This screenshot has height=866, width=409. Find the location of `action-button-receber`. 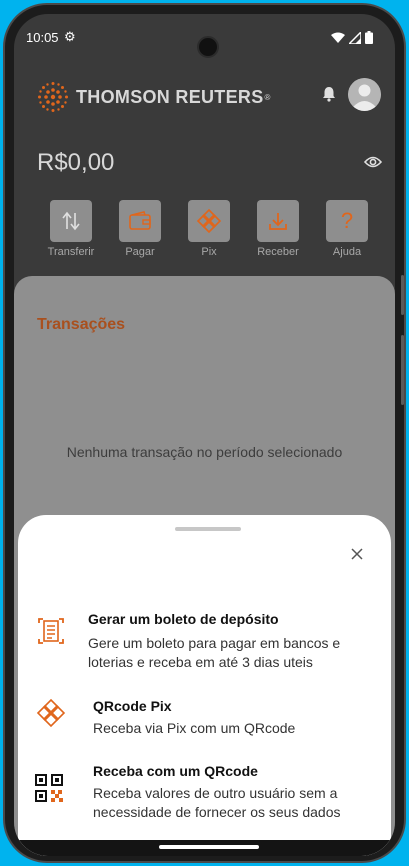

action-button-receber is located at coordinates (278, 221).